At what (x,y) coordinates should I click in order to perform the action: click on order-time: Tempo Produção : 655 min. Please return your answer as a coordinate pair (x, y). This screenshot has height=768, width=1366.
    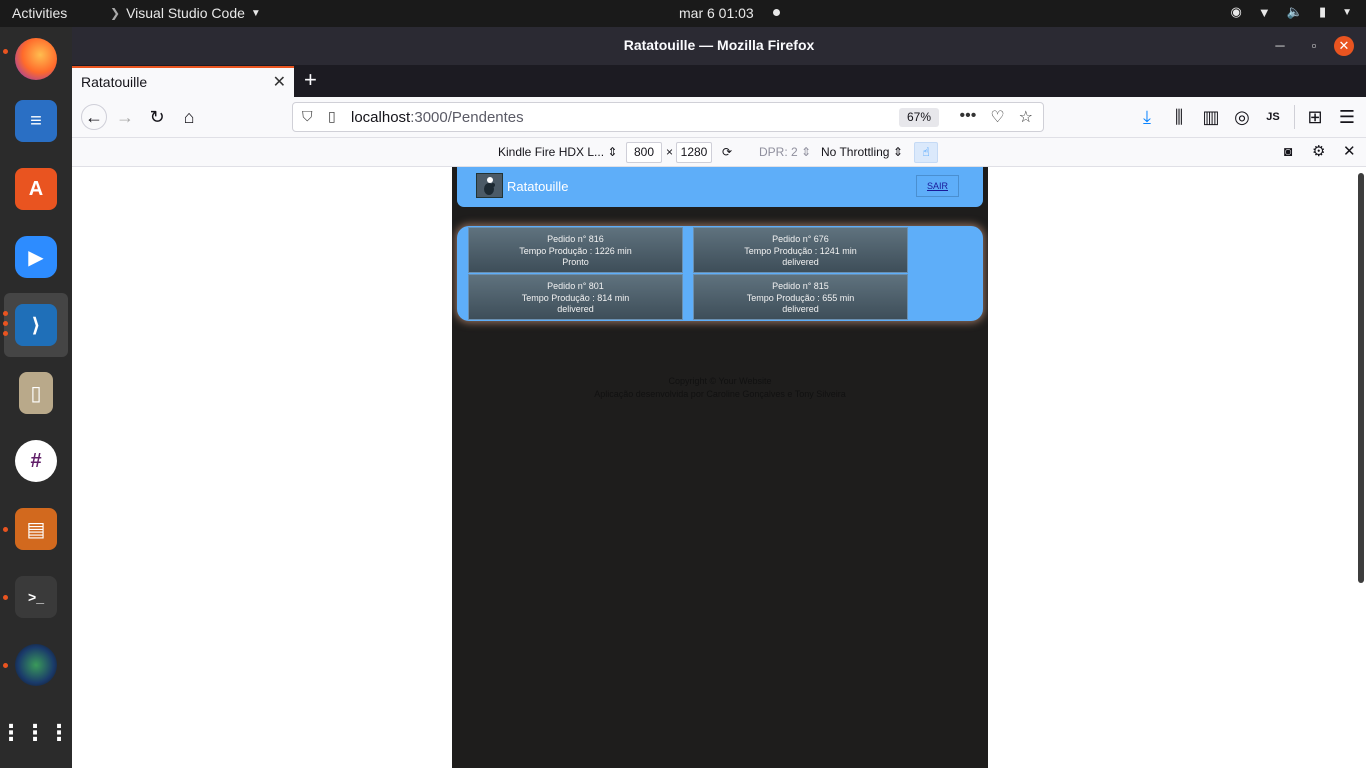
    Looking at the image, I should click on (800, 297).